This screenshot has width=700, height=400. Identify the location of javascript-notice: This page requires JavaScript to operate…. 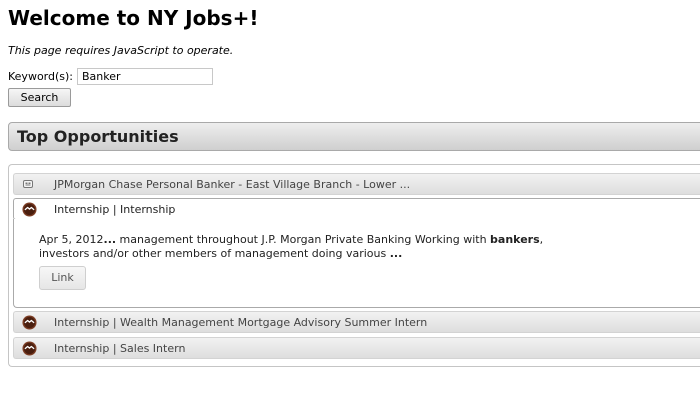
(121, 50).